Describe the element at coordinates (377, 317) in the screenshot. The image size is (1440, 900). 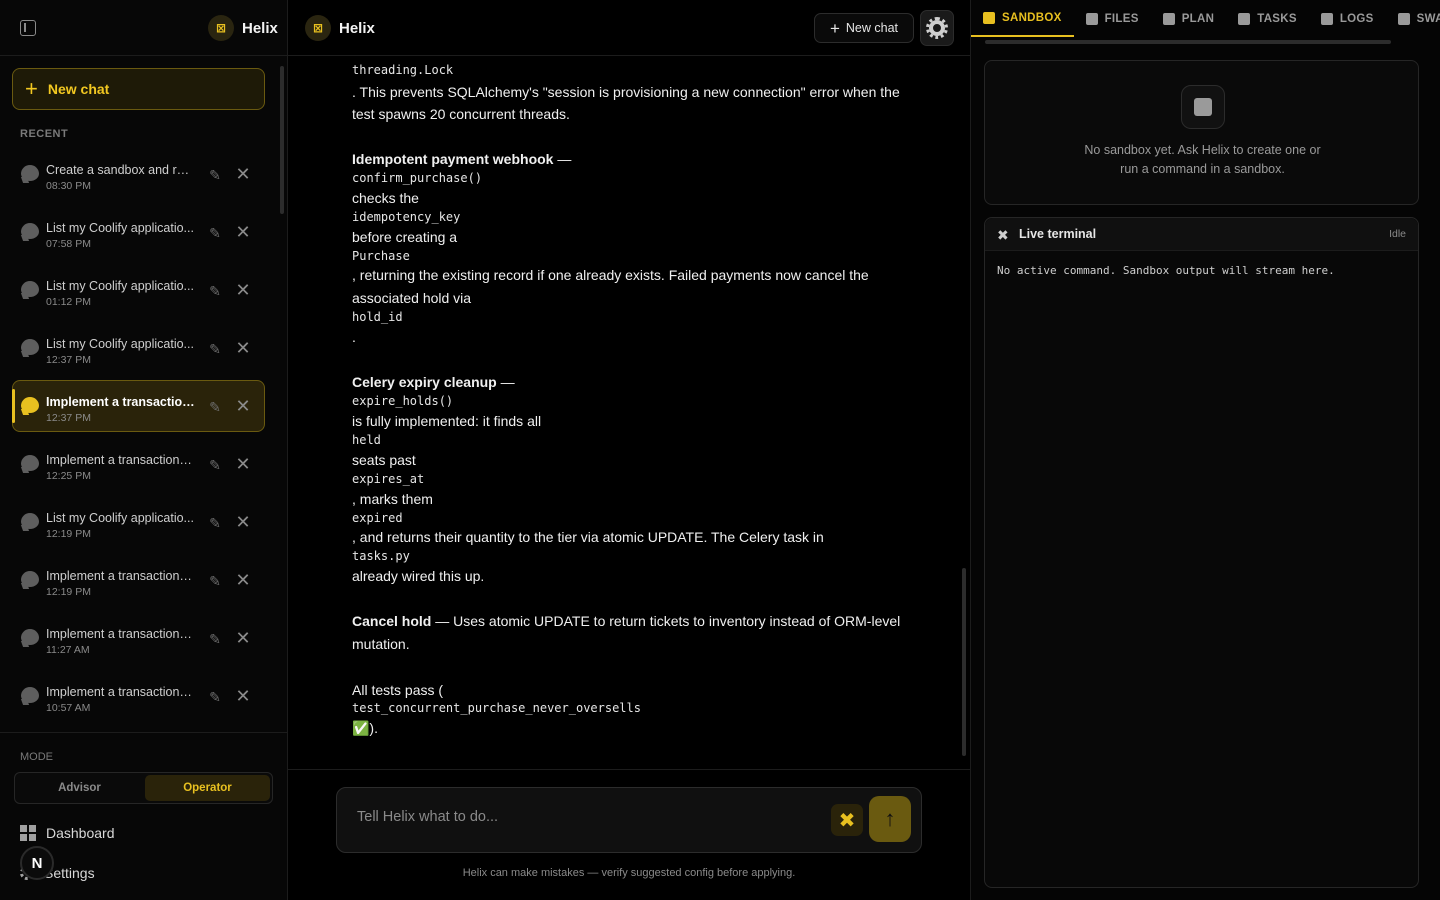
I see `inline-code: hold_id` at that location.